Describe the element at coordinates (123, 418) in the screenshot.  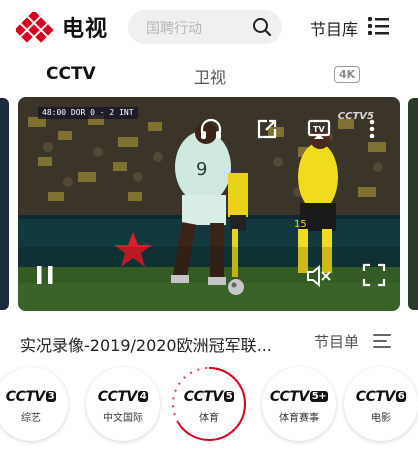
I see `channel-label: 中文国际` at that location.